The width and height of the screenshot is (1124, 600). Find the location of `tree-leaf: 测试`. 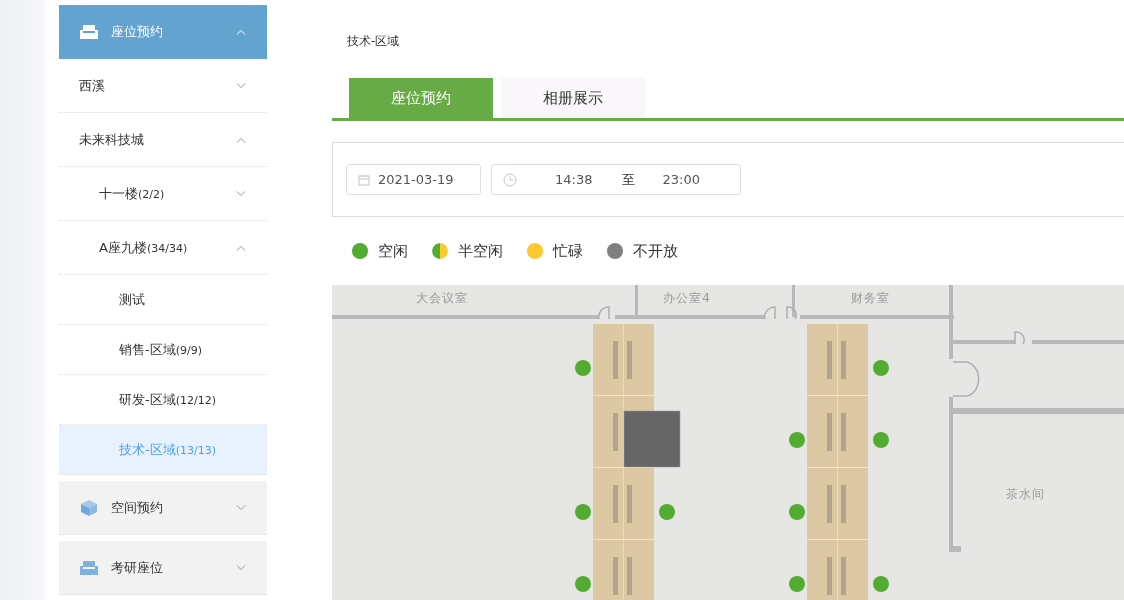

tree-leaf: 测试 is located at coordinates (163, 300).